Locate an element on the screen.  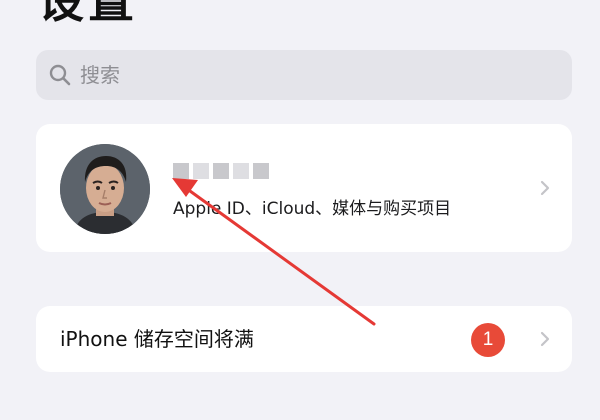
notification-badge: 1 is located at coordinates (488, 340).